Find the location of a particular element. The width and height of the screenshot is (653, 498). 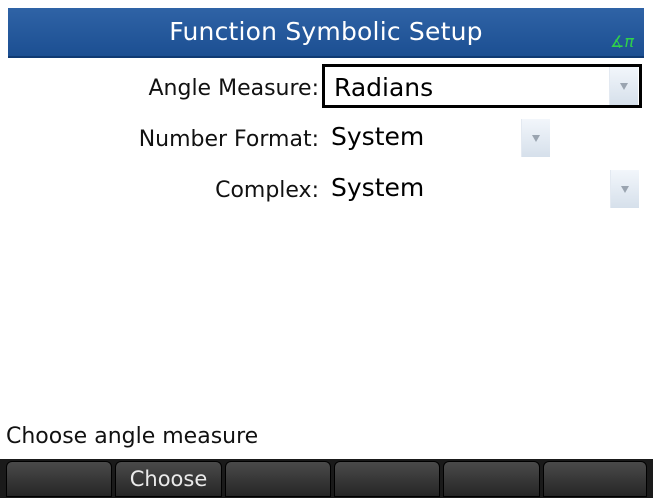

complex-label: Complex: is located at coordinates (267, 190).